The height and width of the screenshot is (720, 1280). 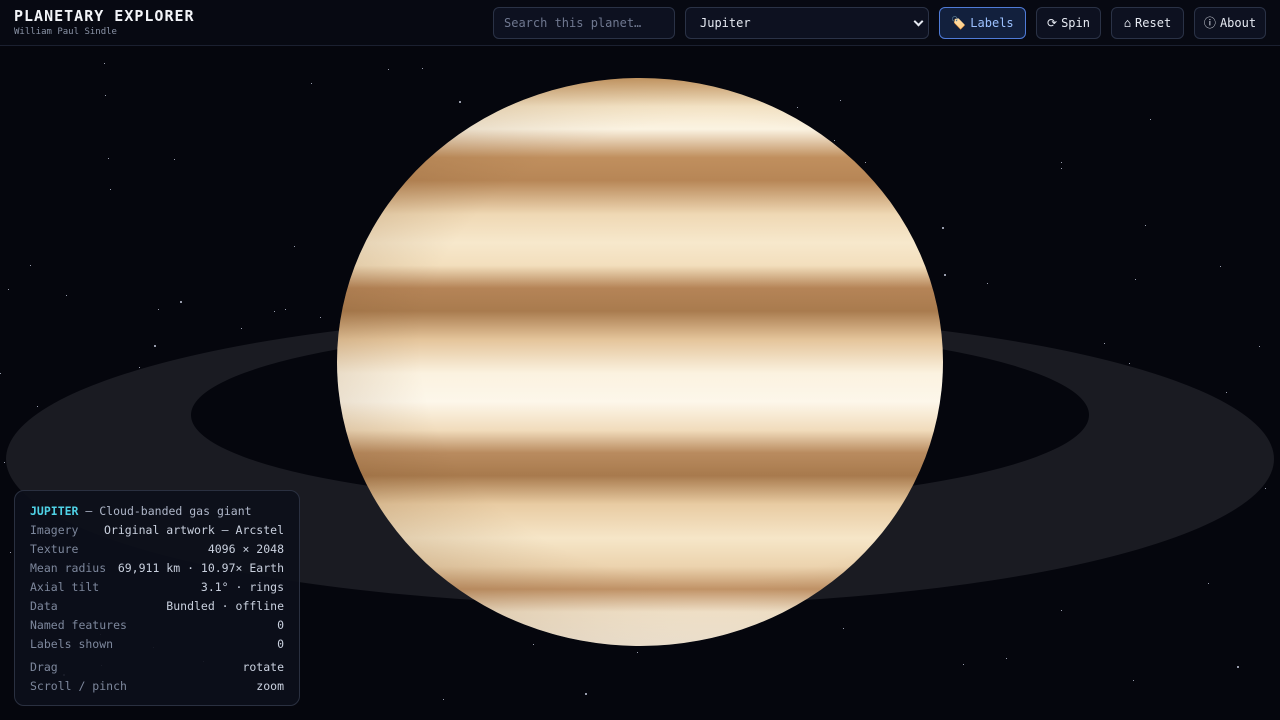 I want to click on info-row-texture: Texture 4096 × 2048, so click(x=157, y=549).